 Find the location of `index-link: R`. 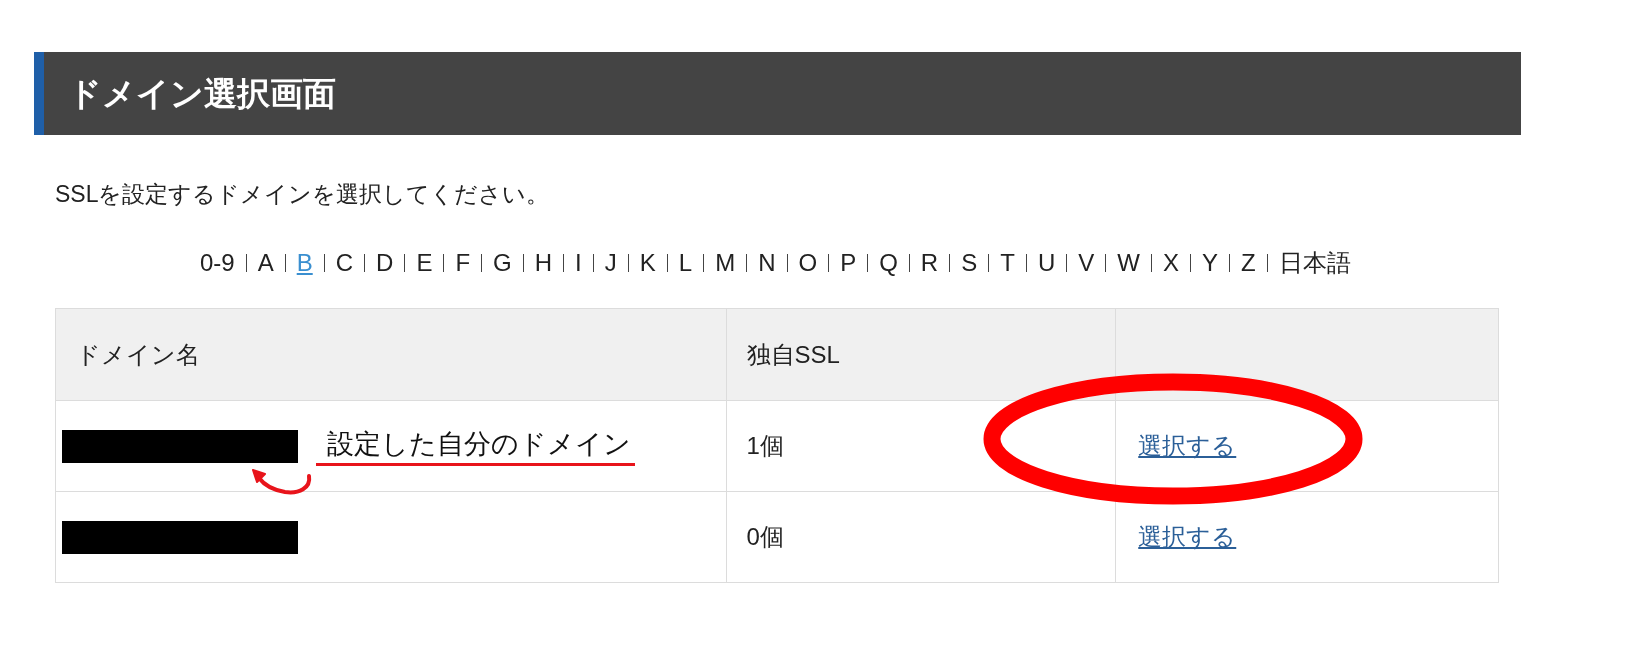

index-link: R is located at coordinates (929, 263).